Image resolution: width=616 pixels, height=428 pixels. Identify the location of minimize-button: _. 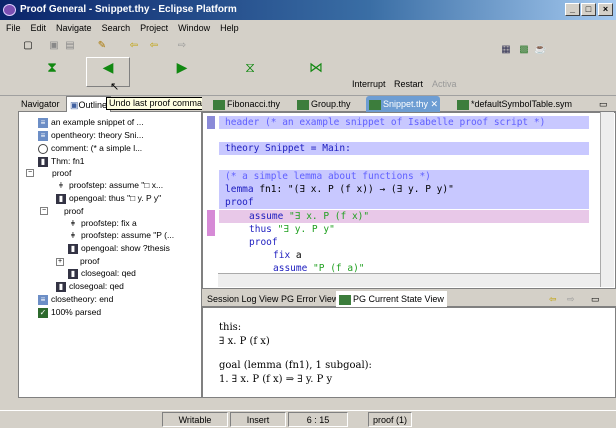
(572, 9).